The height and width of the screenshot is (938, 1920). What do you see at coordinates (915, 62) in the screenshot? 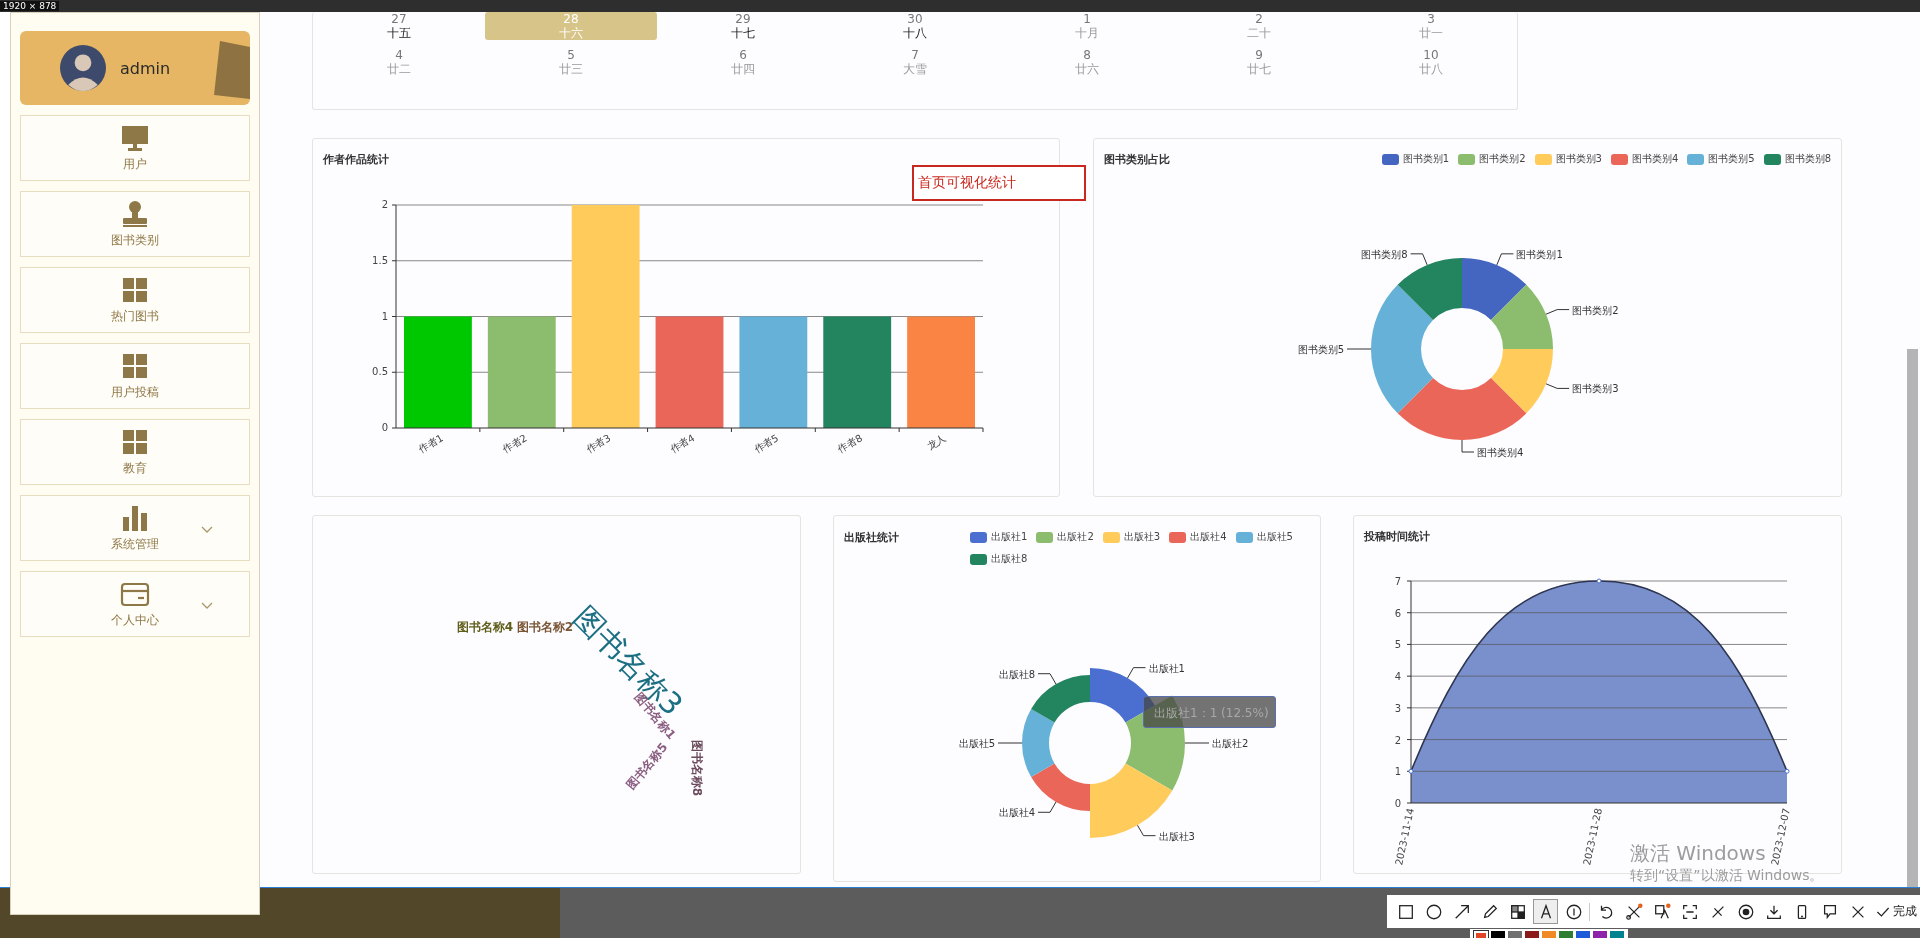
I see `calendar-day: 7 大雪` at bounding box center [915, 62].